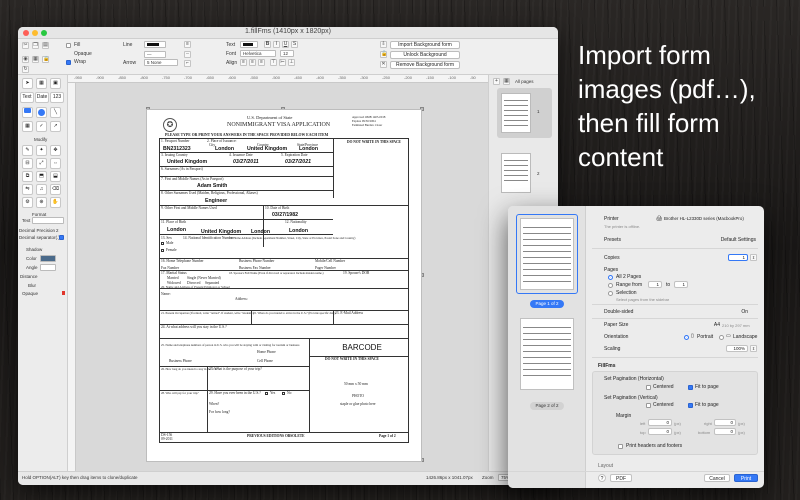 This screenshot has height=500, width=800. Describe the element at coordinates (704, 218) in the screenshot. I see `printer-select: Brother HL-L2330D series (MacbookPro)` at that location.